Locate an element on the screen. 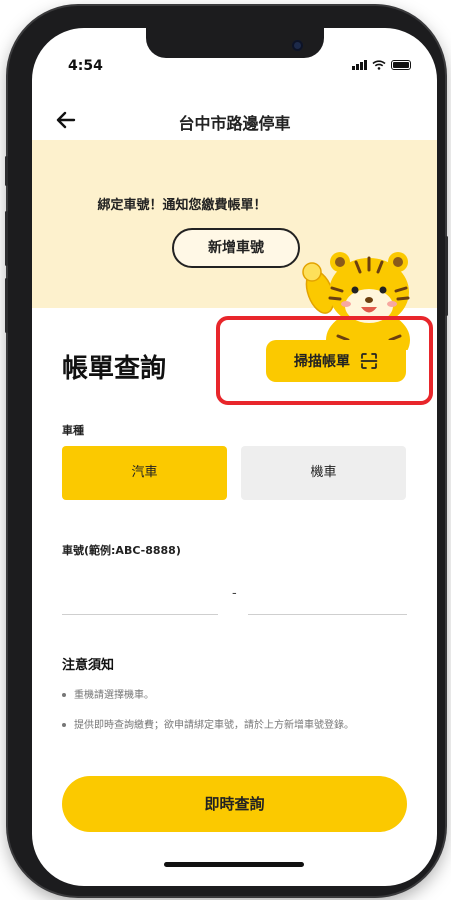 This screenshot has width=451, height=900. volume-down-button is located at coordinates (6, 305).